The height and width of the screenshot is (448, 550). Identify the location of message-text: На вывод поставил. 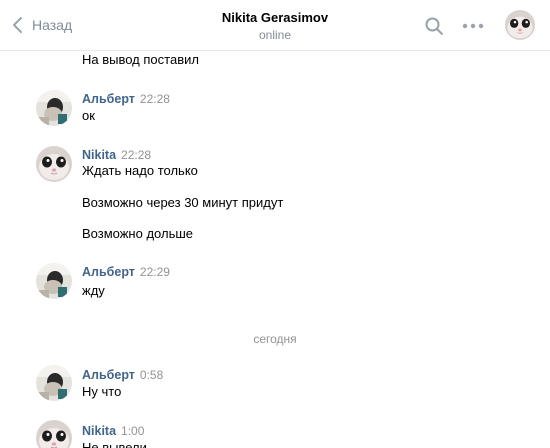
(140, 59).